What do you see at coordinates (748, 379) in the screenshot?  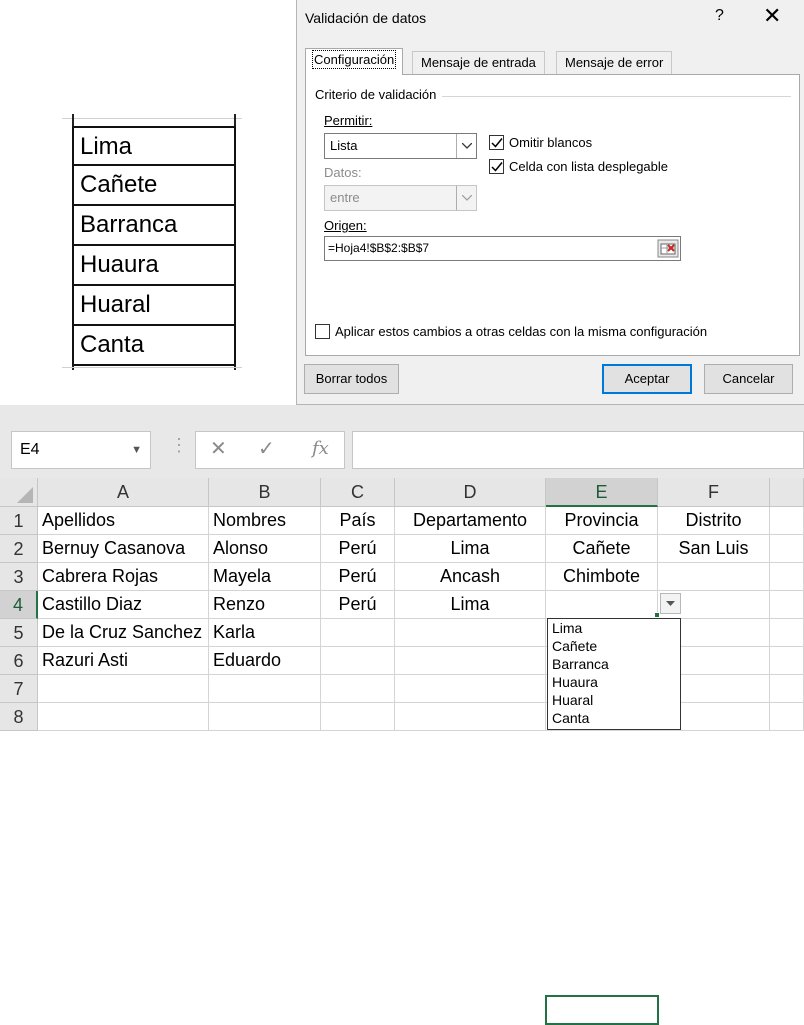 I see `cancel-button: Cancelar` at bounding box center [748, 379].